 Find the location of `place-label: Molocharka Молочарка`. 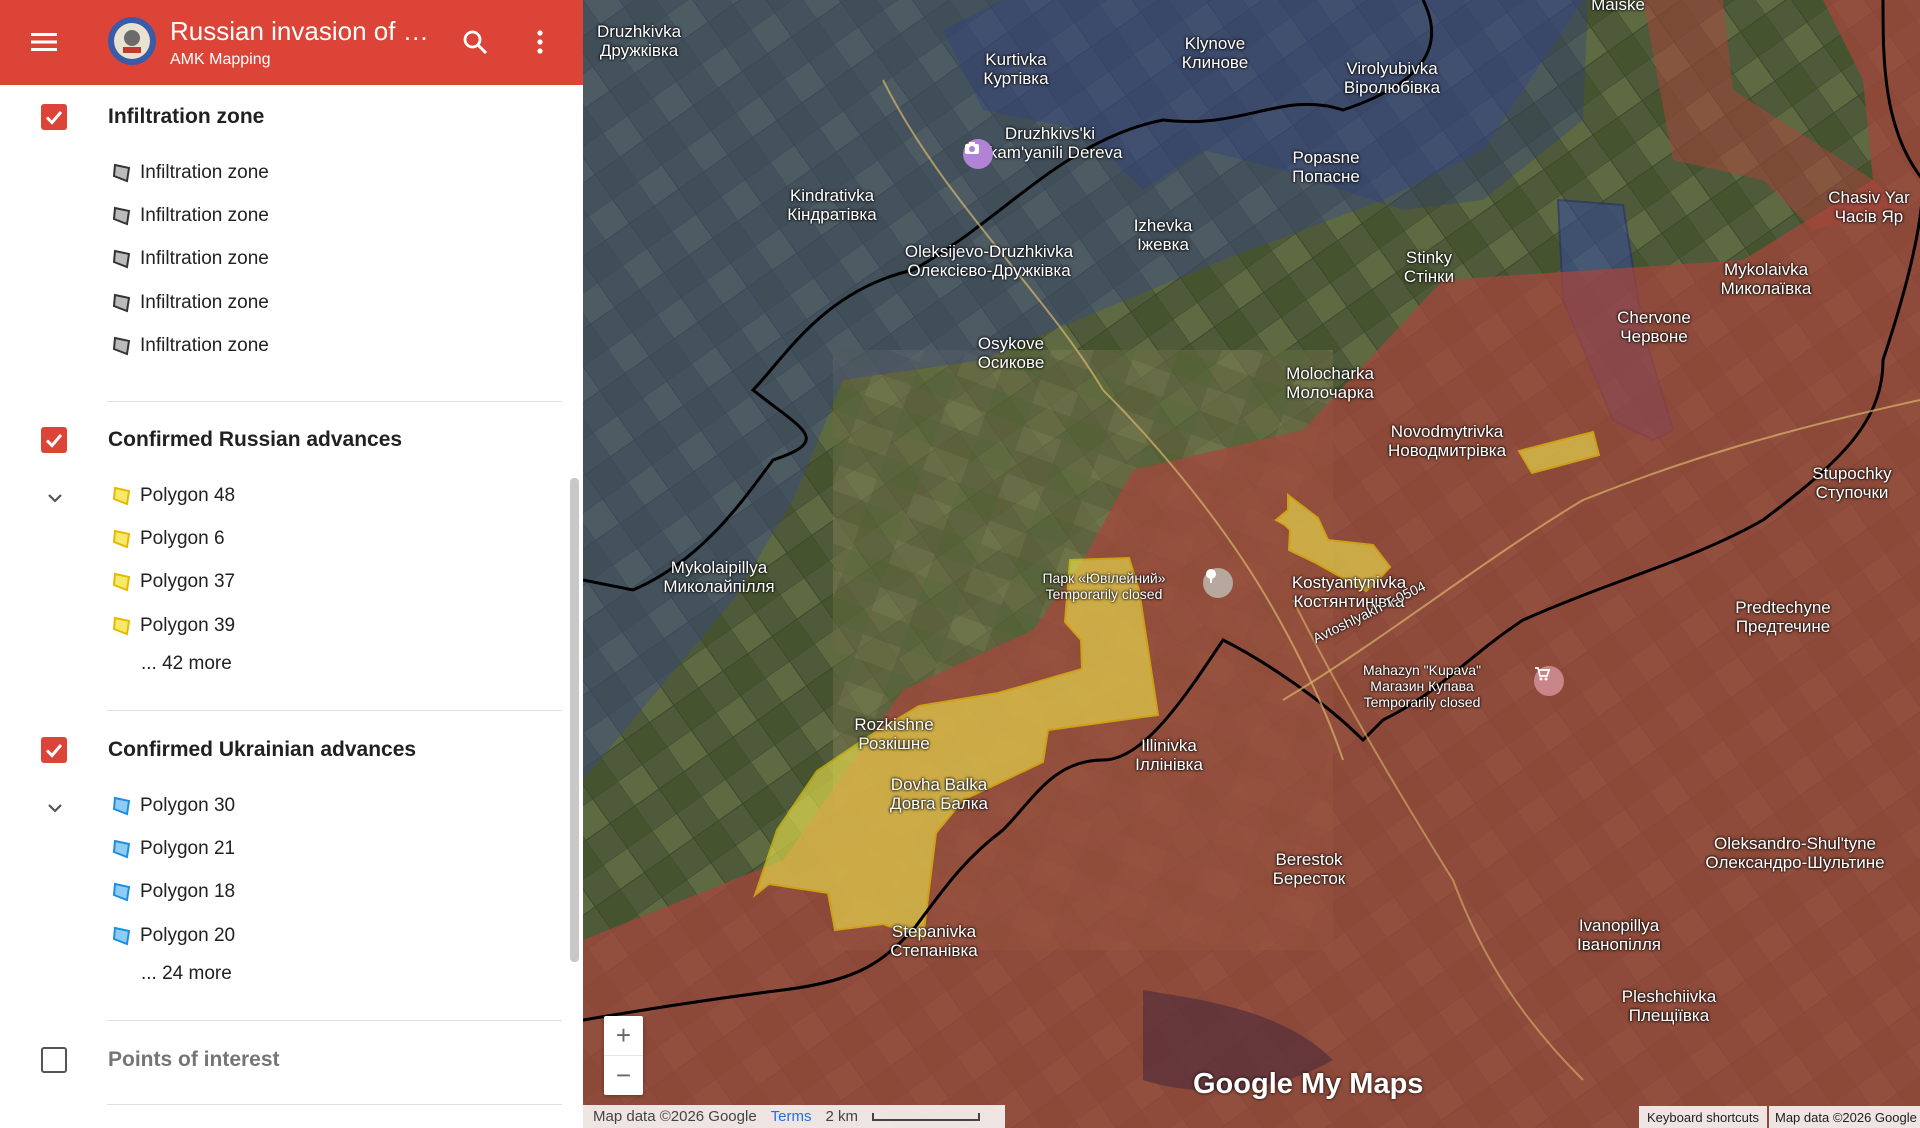

place-label: Molocharka Молочарка is located at coordinates (1330, 383).